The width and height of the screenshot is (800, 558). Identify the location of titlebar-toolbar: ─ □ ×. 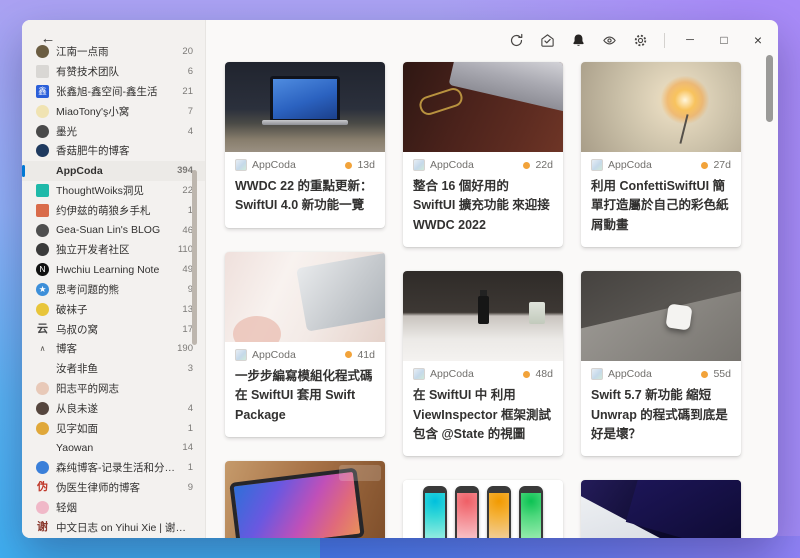
(489, 40).